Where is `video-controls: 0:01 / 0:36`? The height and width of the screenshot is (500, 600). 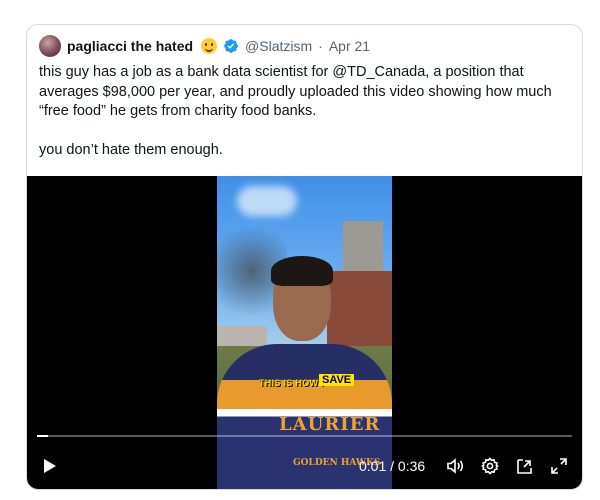
video-controls: 0:01 / 0:36 is located at coordinates (304, 466).